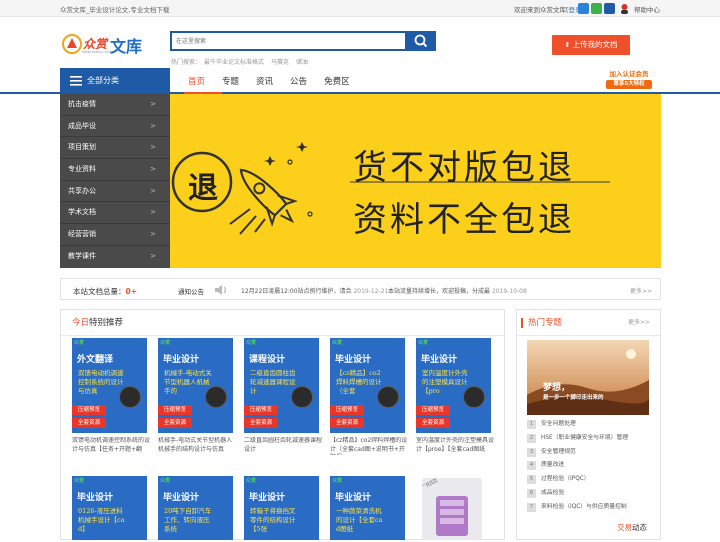 The image size is (720, 542). I want to click on recommend-card-caption: 二级直齿圆柱齿轮减速器课程设计, so click(283, 446).